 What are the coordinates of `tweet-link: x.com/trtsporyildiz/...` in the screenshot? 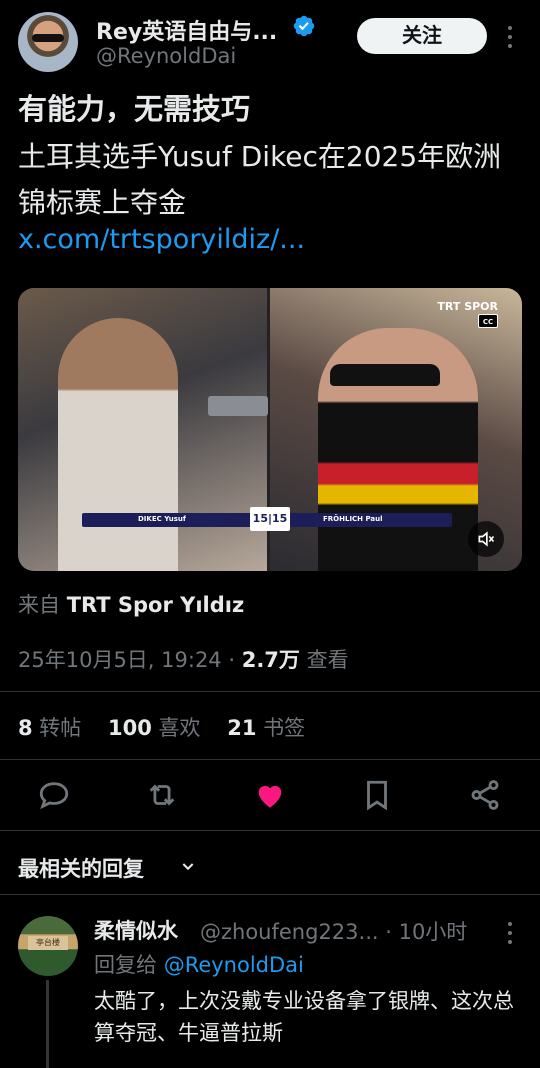 It's located at (161, 239).